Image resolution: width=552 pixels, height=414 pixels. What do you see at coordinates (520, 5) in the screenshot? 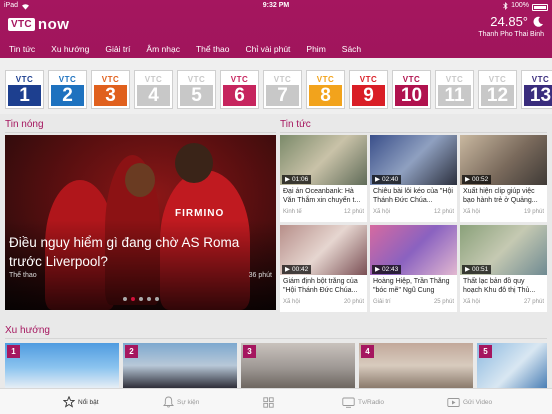
I see `battery-percent: 100%` at bounding box center [520, 5].